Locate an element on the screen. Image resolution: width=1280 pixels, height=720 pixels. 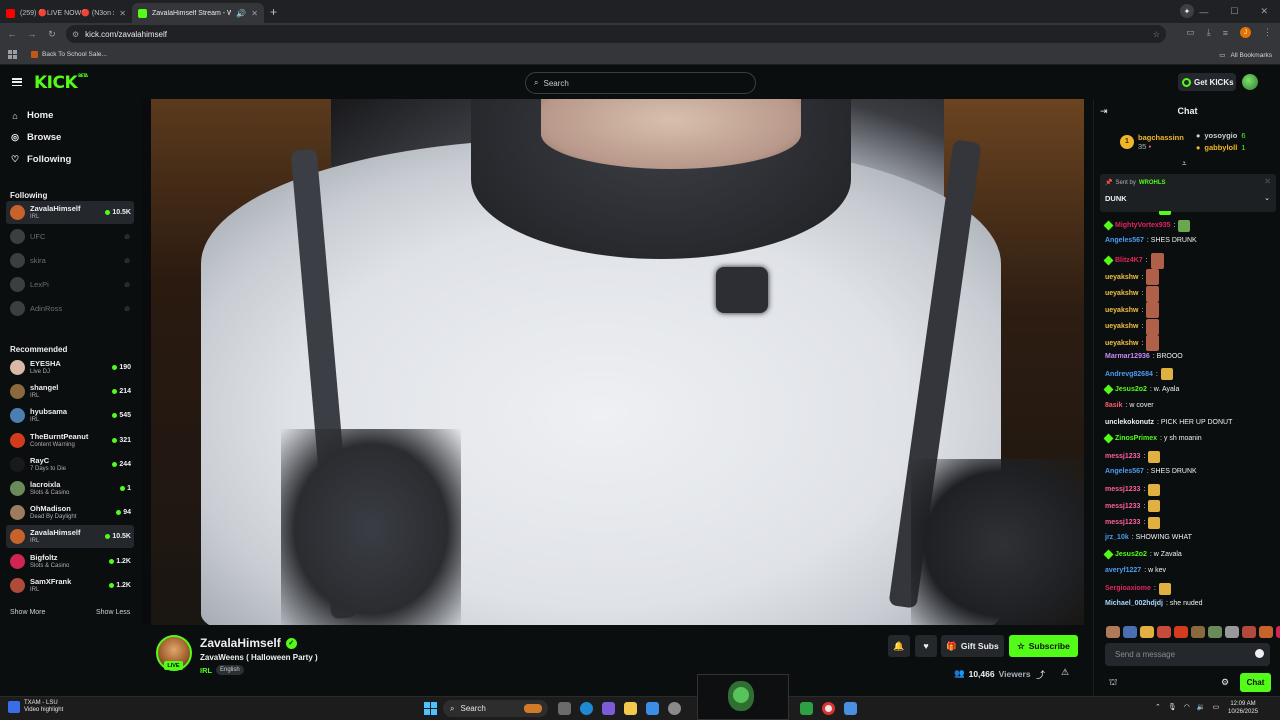
sidebar-nav-following: ♡ Following is located at coordinates (40, 159).